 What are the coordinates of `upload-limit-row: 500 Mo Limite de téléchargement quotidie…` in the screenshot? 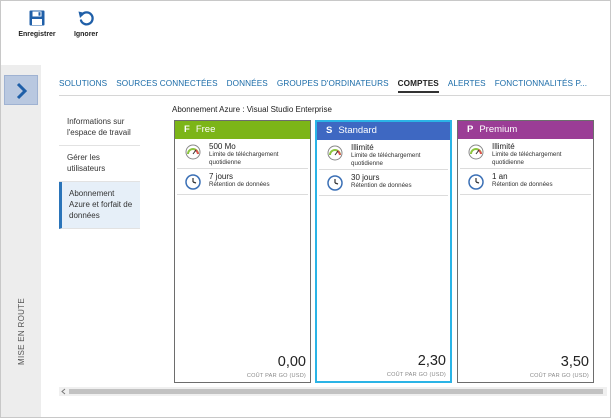 It's located at (242, 154).